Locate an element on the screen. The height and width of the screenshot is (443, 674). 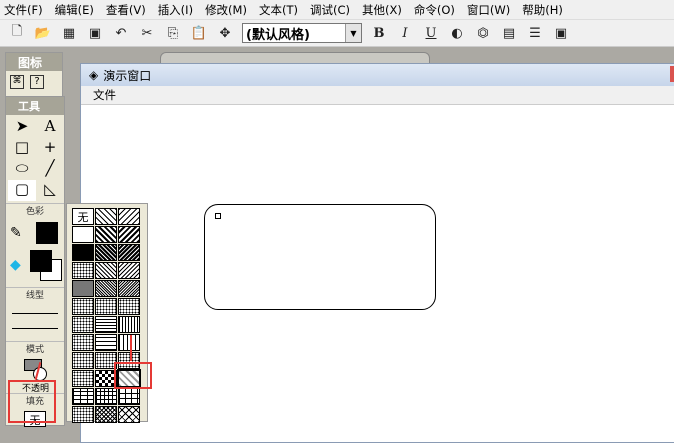
text-tool-icon: A is located at coordinates (50, 127).